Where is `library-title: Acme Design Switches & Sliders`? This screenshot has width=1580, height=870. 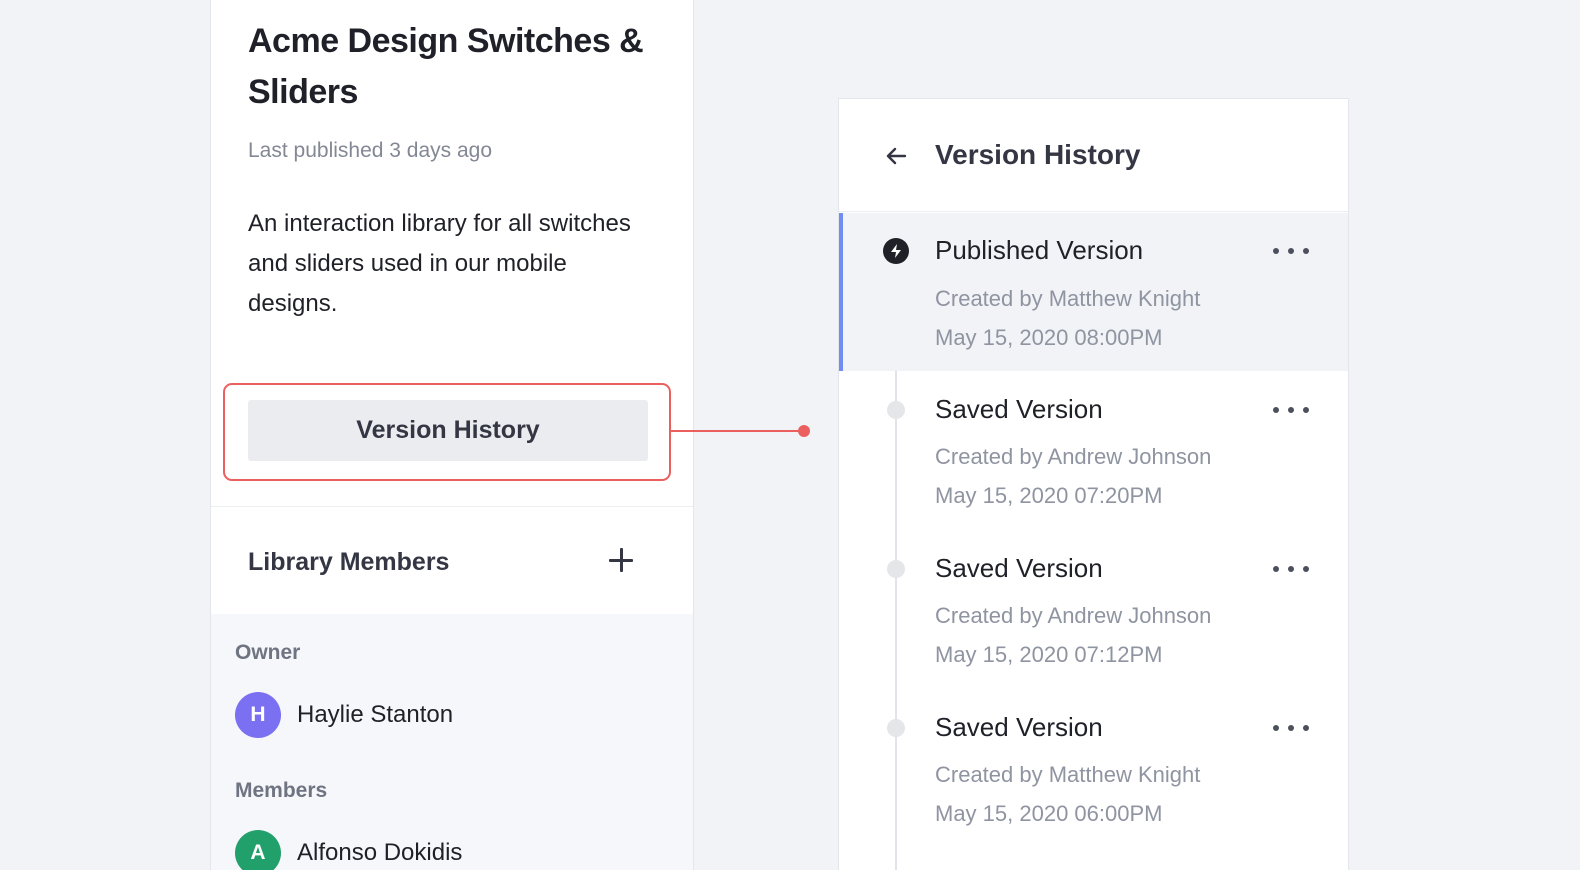
library-title: Acme Design Switches & Sliders is located at coordinates (446, 66).